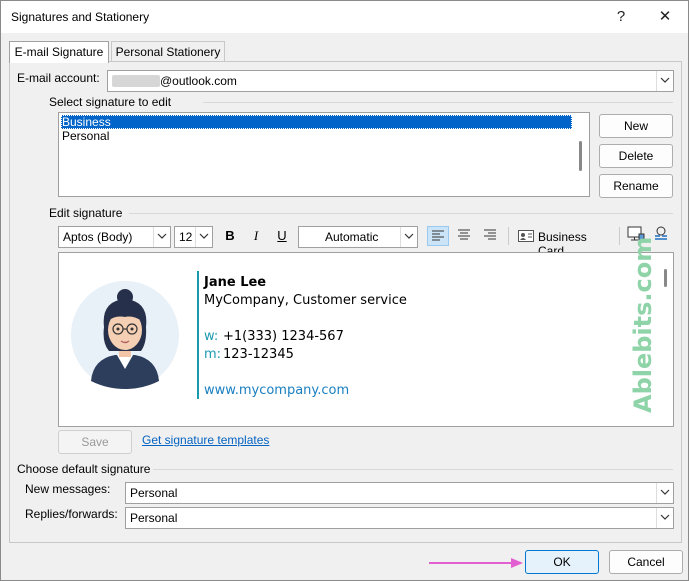 This screenshot has height=581, width=689. Describe the element at coordinates (316, 122) in the screenshot. I see `signature-list-item-business: Business` at that location.